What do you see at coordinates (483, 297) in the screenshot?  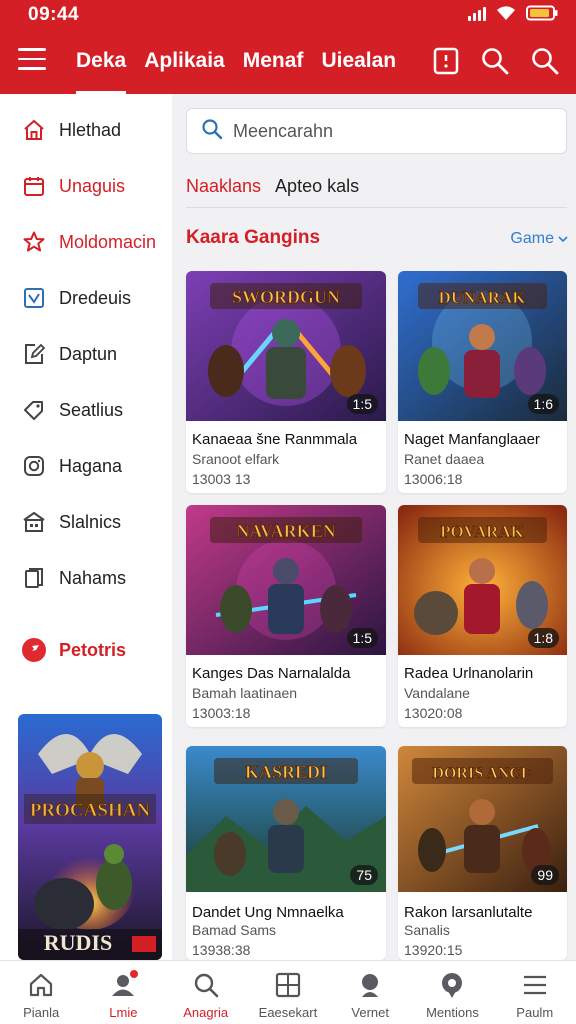 I see `card-art-title: DUNARAK` at bounding box center [483, 297].